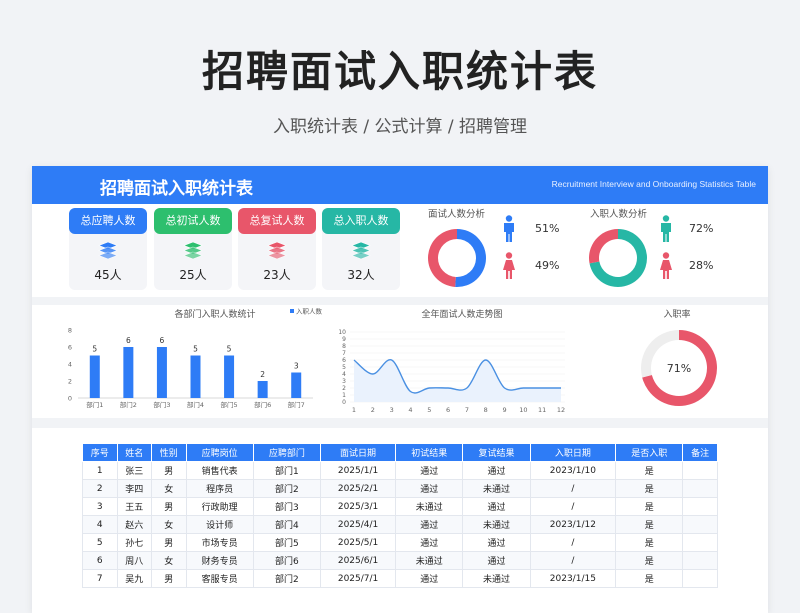  What do you see at coordinates (70, 382) in the screenshot?
I see `y-tick-label: 2` at bounding box center [70, 382].